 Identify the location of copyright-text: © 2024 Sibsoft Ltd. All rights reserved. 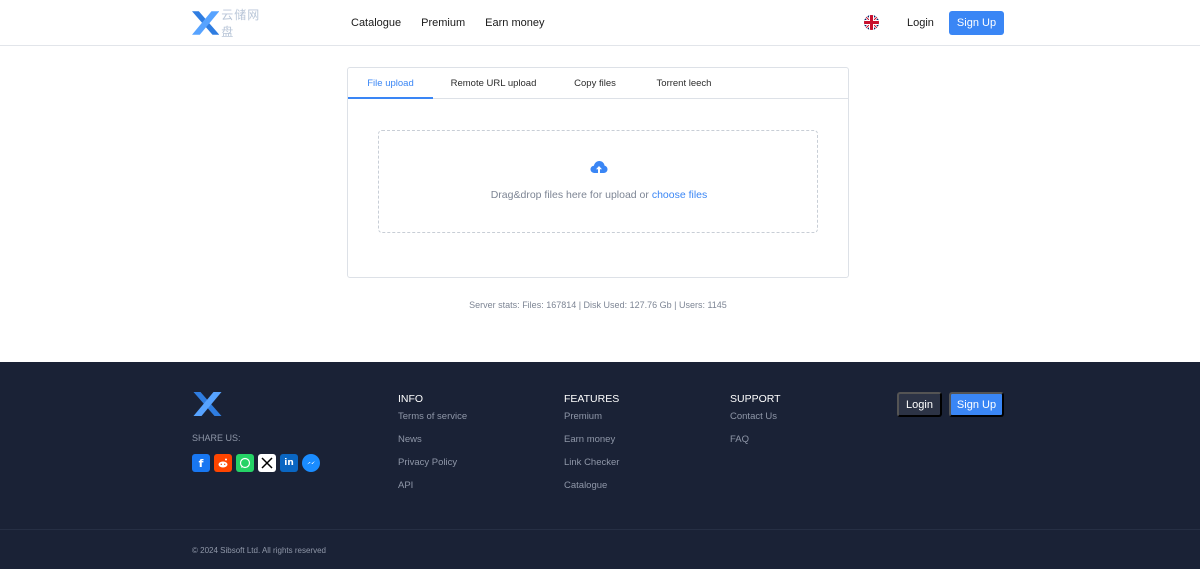
(259, 550).